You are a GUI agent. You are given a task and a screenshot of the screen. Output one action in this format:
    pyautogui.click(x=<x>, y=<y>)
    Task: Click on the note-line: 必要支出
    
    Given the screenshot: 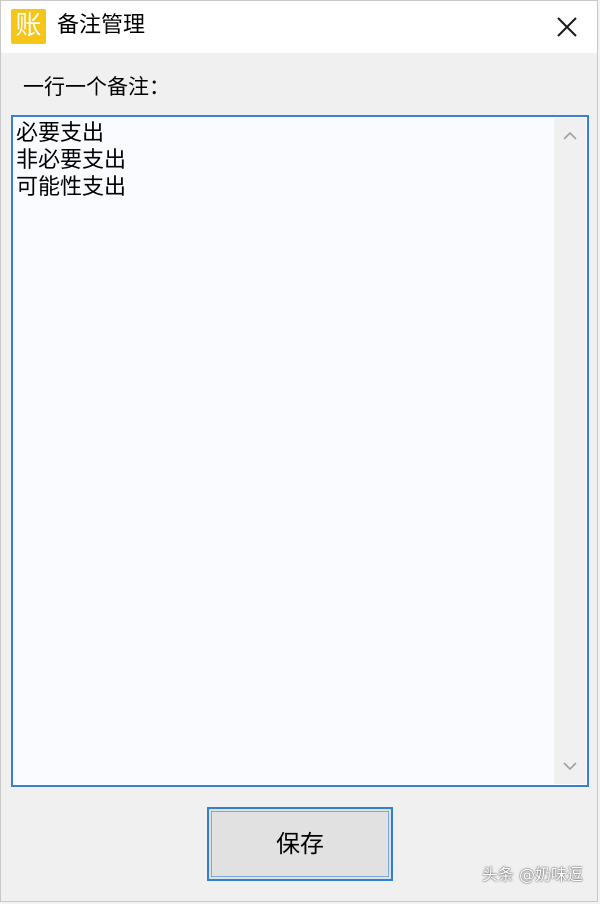 What is the action you would take?
    pyautogui.click(x=284, y=133)
    